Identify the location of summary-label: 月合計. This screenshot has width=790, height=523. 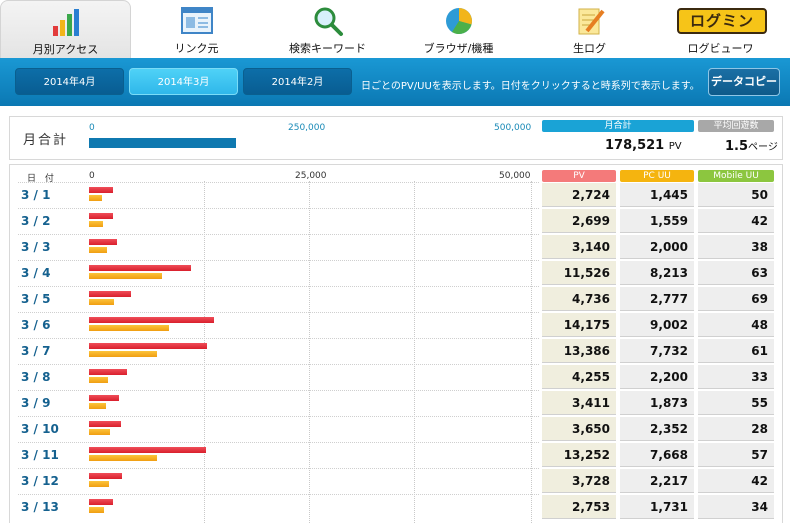
(46, 140).